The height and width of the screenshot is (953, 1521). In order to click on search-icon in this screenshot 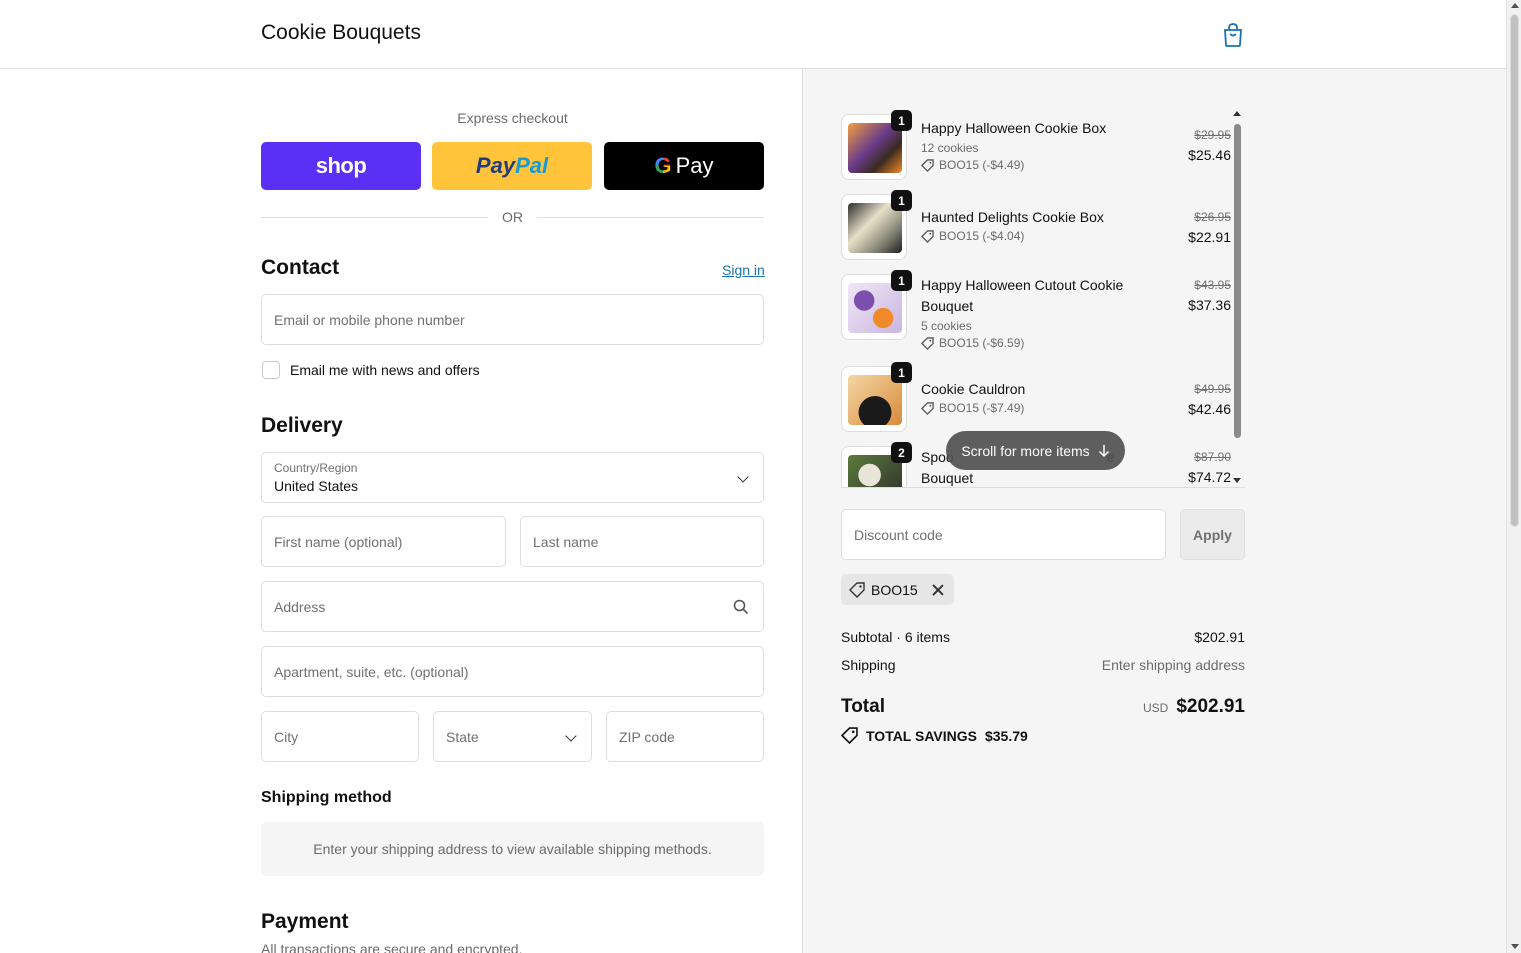, I will do `click(741, 606)`.